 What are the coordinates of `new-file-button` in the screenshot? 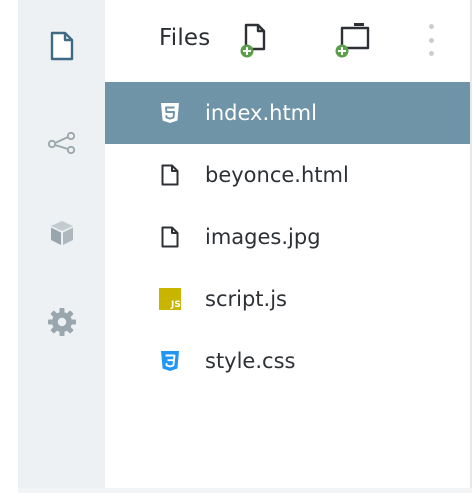 It's located at (255, 41).